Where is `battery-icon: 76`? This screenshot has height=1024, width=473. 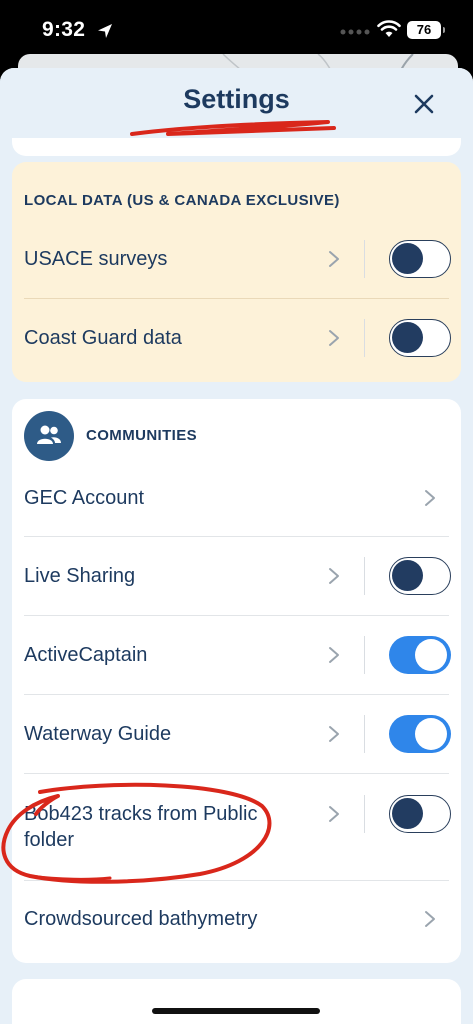
battery-icon: 76 is located at coordinates (426, 30).